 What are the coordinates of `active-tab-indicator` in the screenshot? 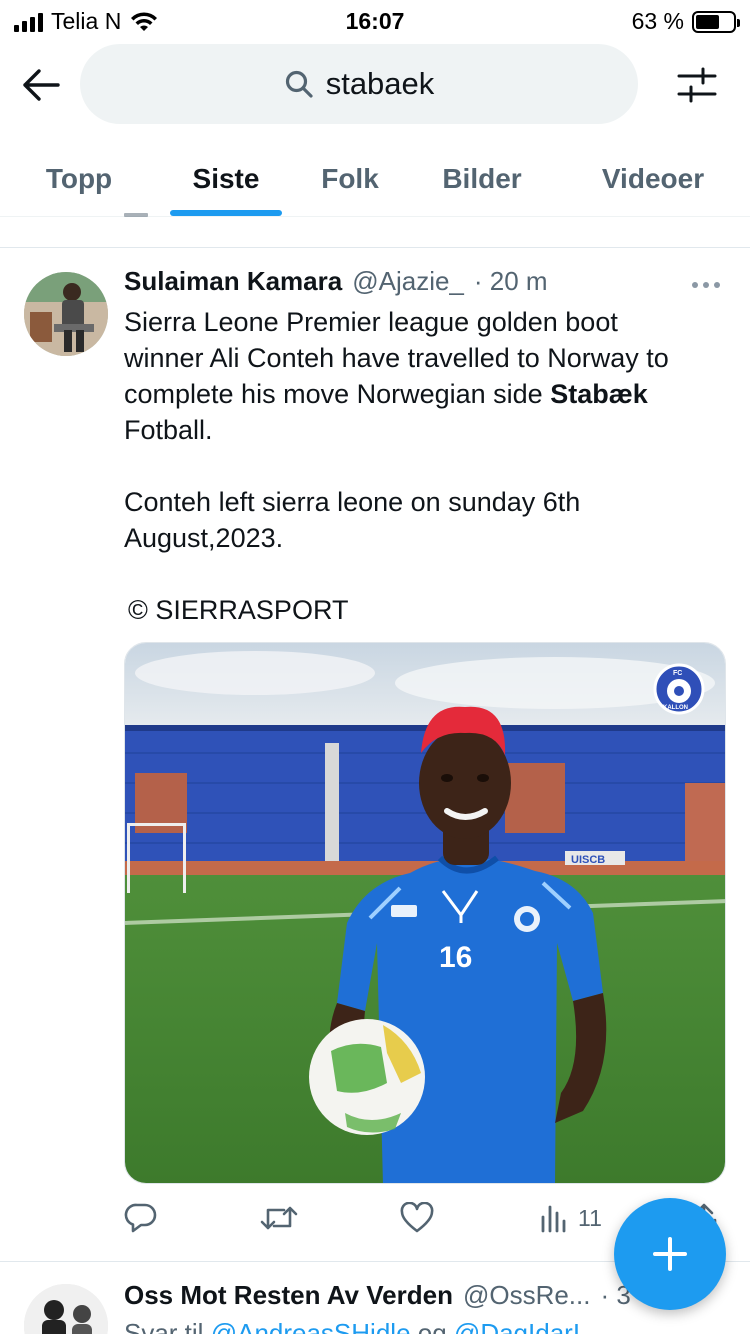 It's located at (226, 213).